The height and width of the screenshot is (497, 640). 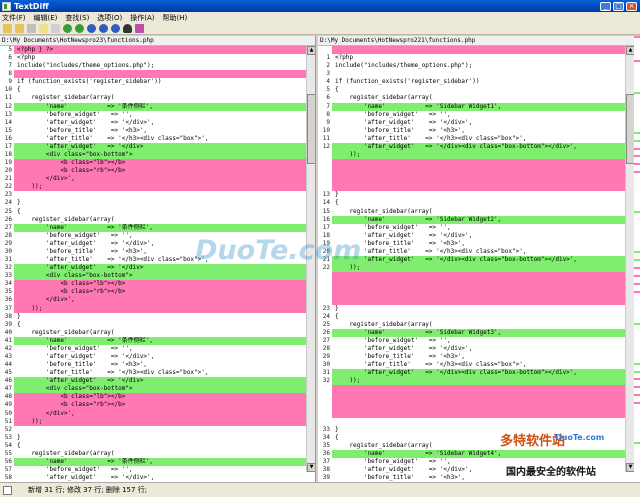 I want to click on binoculars-icon, so click(x=127, y=28).